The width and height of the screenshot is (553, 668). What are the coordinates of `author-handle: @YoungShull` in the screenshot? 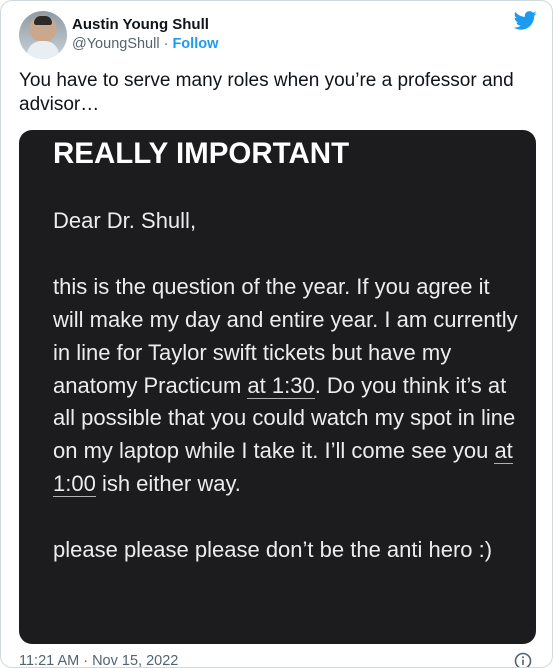 It's located at (116, 44).